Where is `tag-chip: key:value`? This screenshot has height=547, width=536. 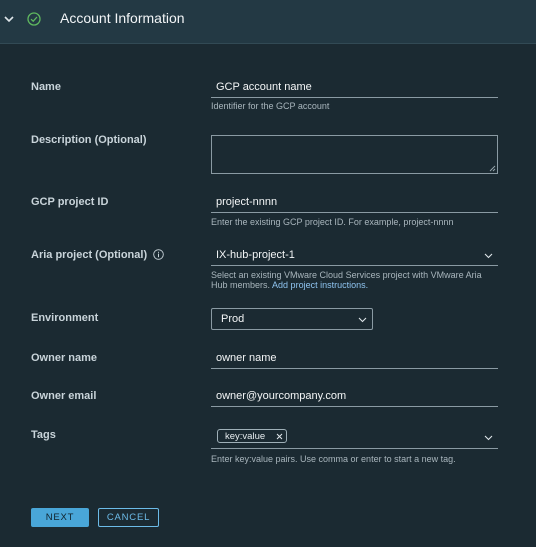 tag-chip: key:value is located at coordinates (252, 436).